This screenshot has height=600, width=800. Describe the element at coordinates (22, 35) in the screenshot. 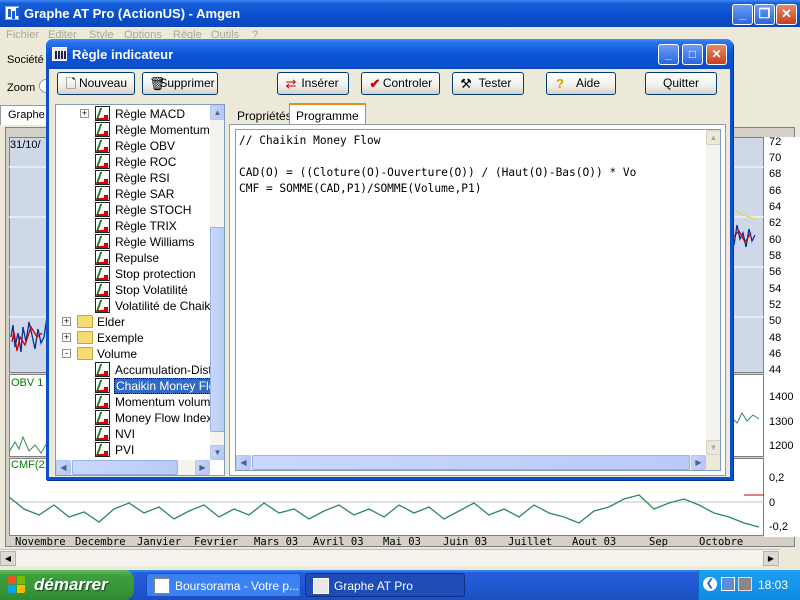

I see `menu-fichier: Fichier` at that location.